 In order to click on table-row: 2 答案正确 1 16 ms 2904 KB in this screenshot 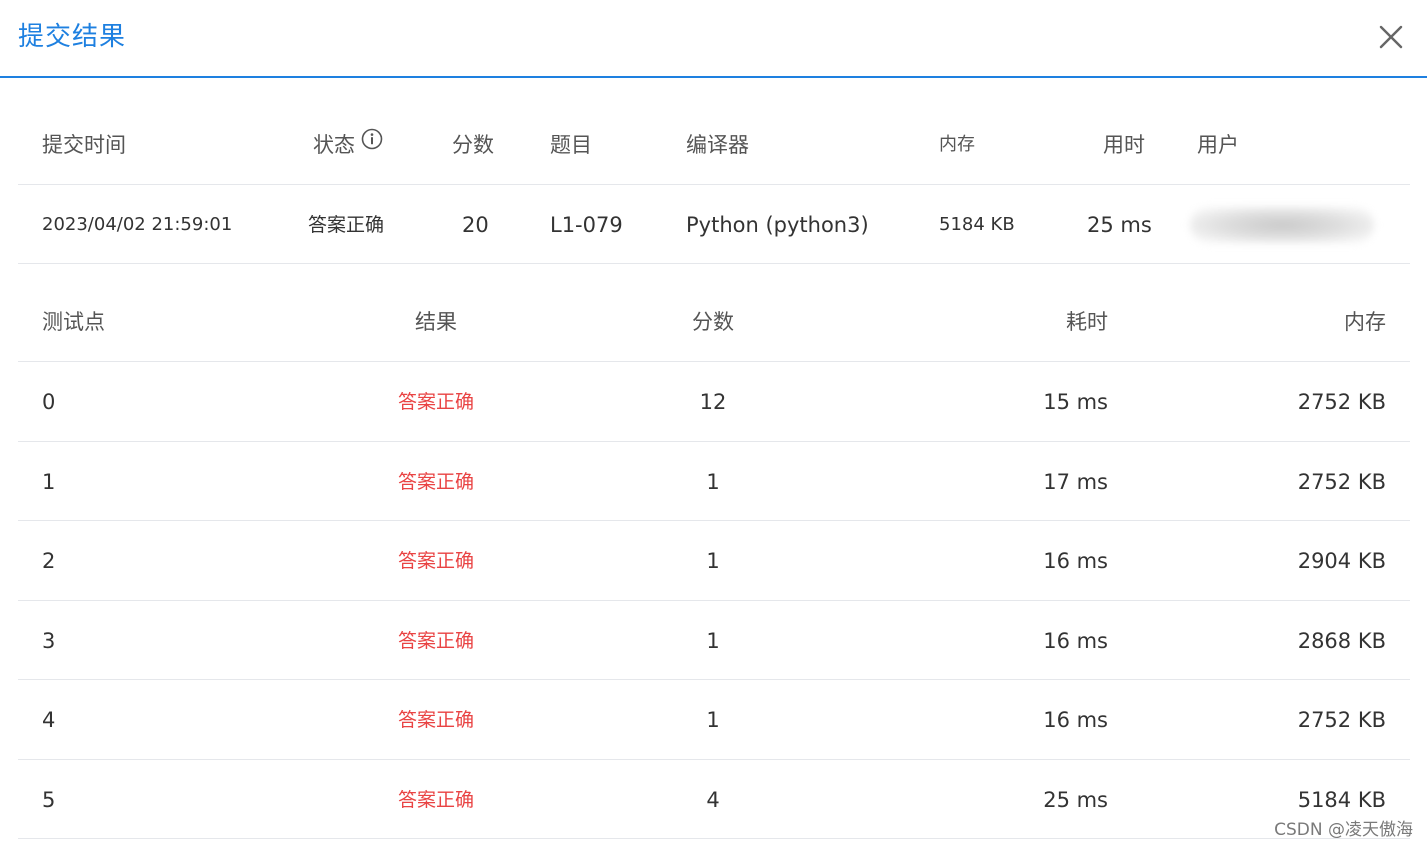, I will do `click(714, 561)`.